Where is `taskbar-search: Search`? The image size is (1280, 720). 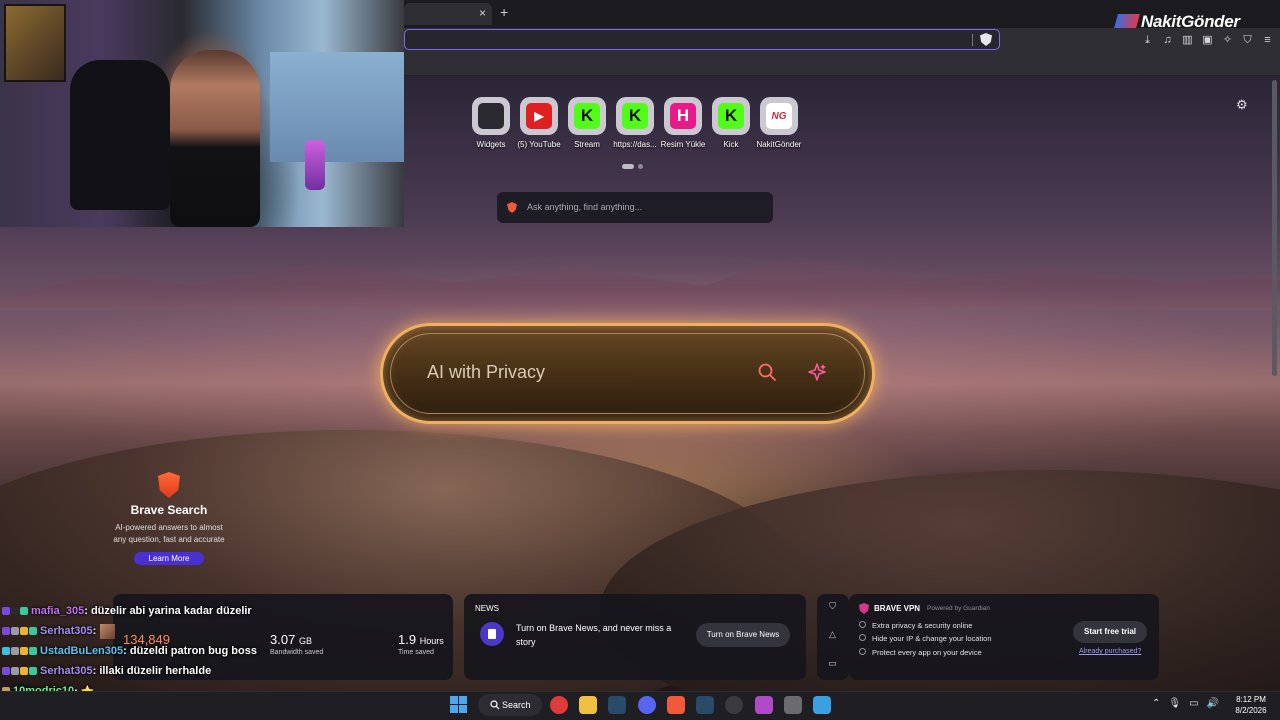 taskbar-search: Search is located at coordinates (510, 705).